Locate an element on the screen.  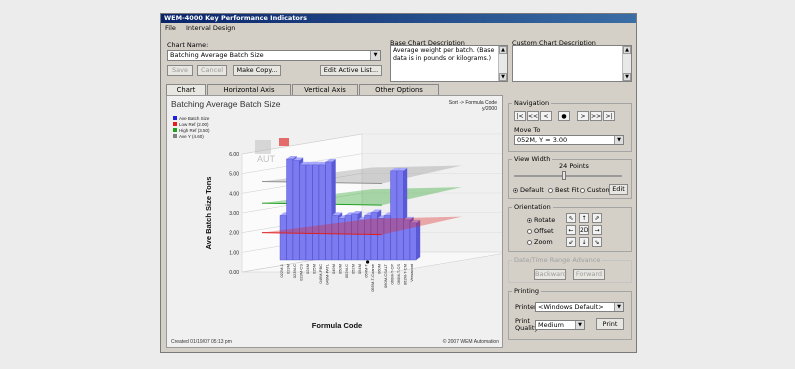
x-tick-label: 054M is located at coordinates (359, 269).